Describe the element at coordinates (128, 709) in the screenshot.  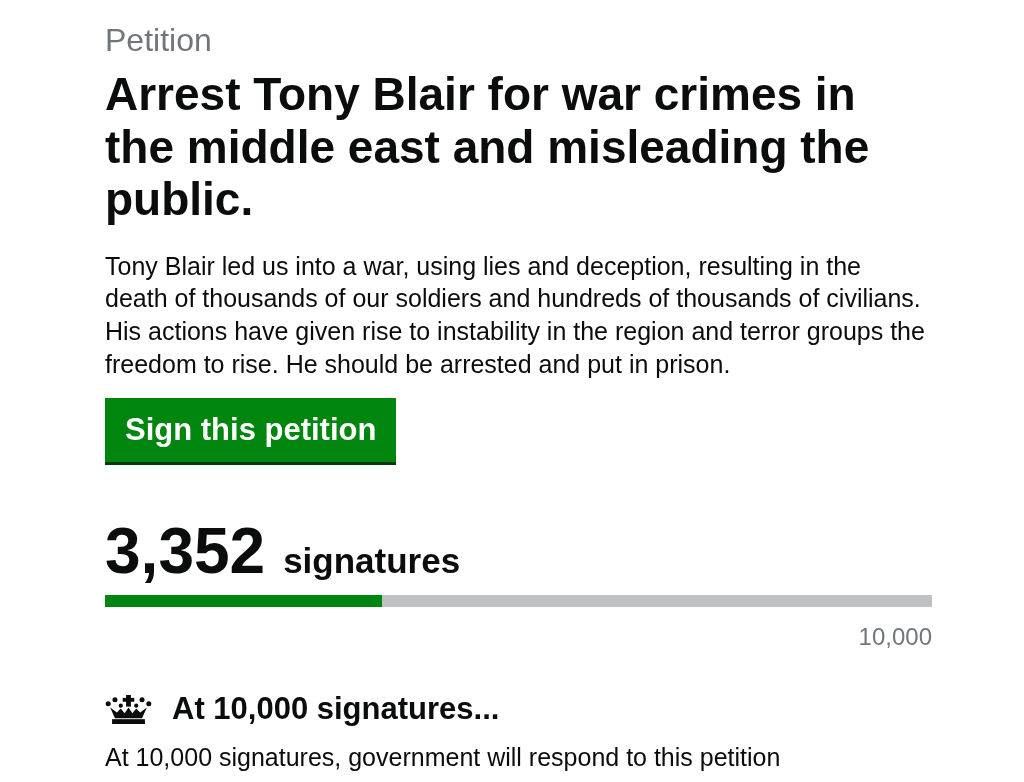
I see `crown-icon` at that location.